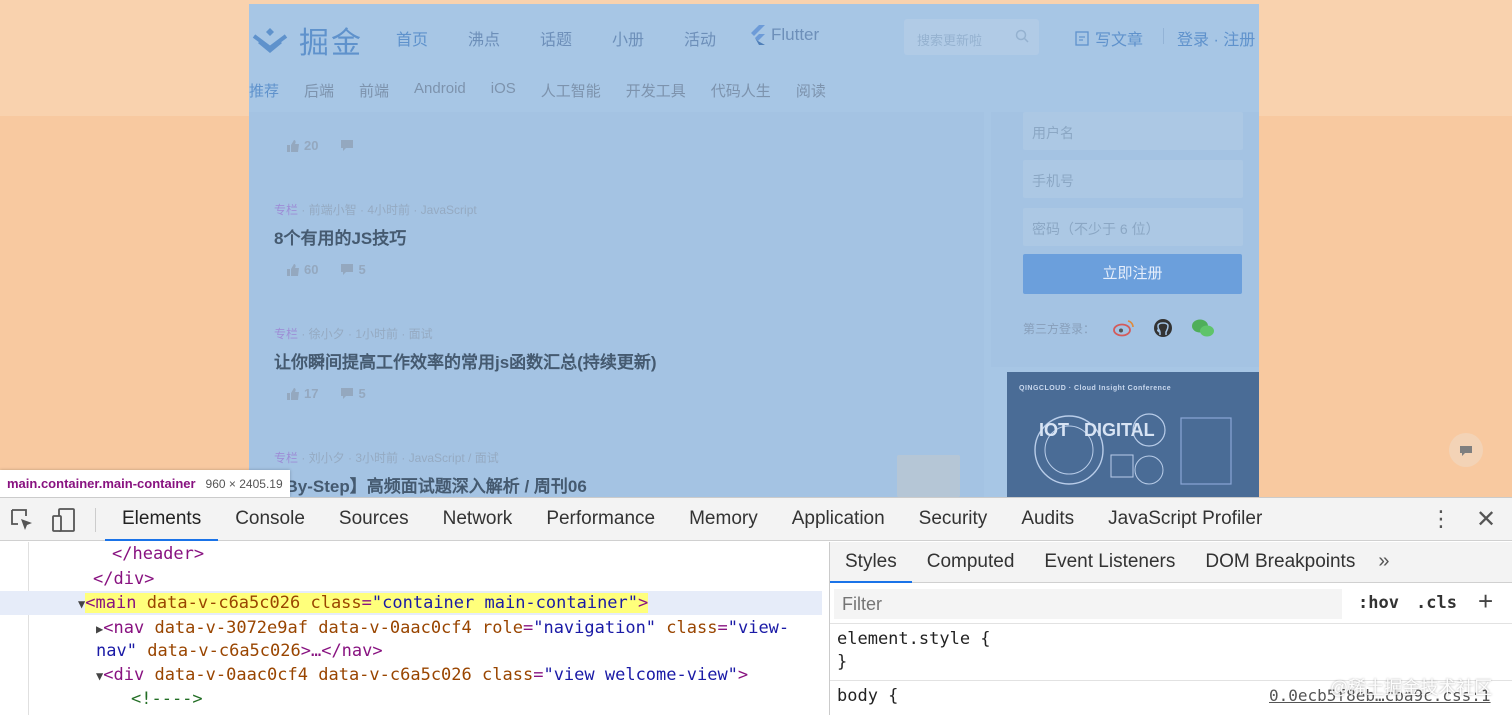 The width and height of the screenshot is (1512, 715). I want to click on article-meta-text: · 徐小夕 · 1小时前 · 面试, so click(365, 334).